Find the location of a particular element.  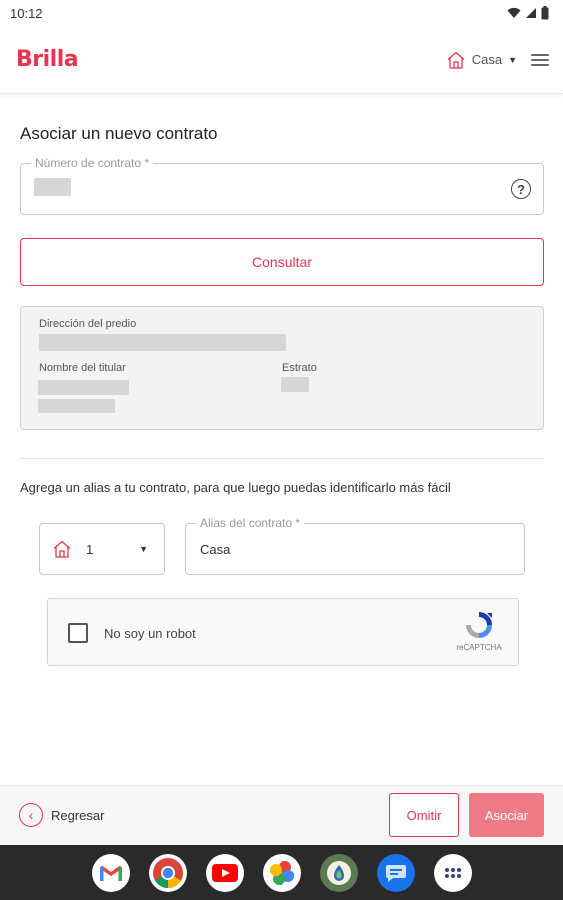

alias-field: Alias del contrato * Casa is located at coordinates (355, 545).